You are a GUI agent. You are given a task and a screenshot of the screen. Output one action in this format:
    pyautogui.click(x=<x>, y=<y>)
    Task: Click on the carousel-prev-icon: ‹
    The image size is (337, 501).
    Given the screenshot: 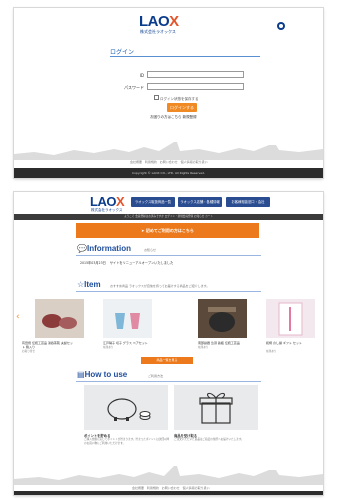 What is the action you would take?
    pyautogui.click(x=18, y=317)
    